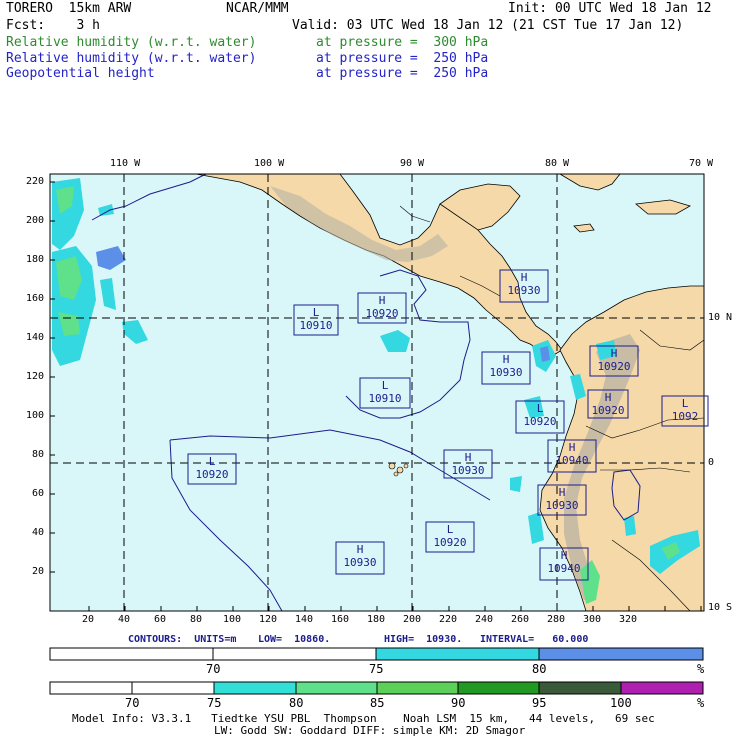  I want to click on colorbar2-label: 85, so click(377, 703).